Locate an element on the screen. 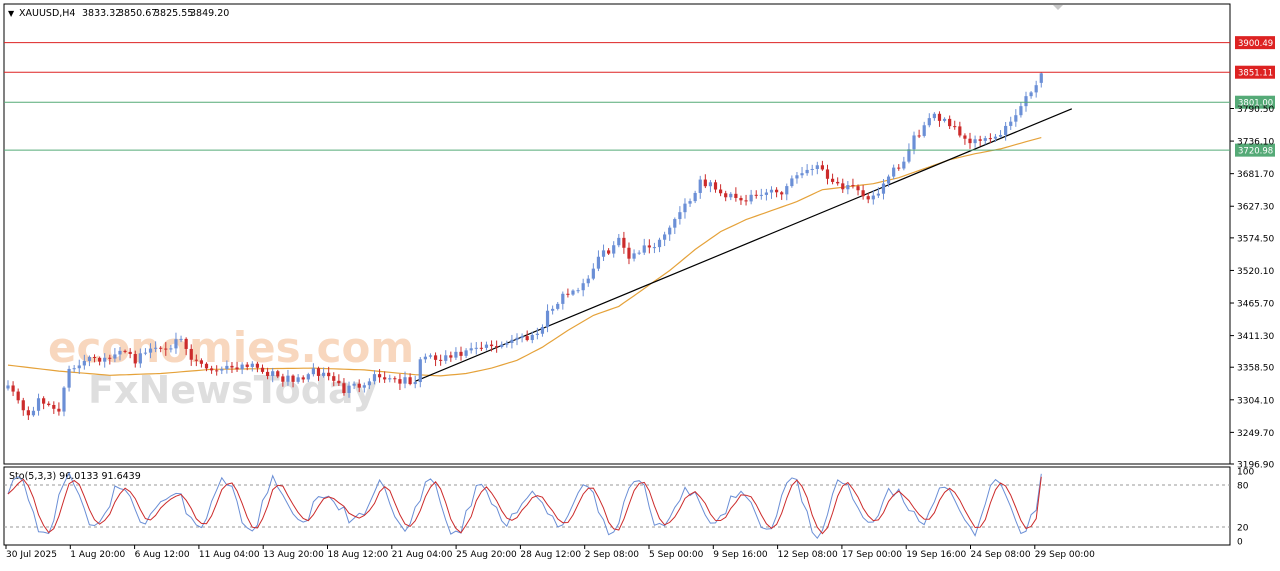 This screenshot has width=1280, height=571. time-tick-label: 6 Aug 12:00 is located at coordinates (162, 555).